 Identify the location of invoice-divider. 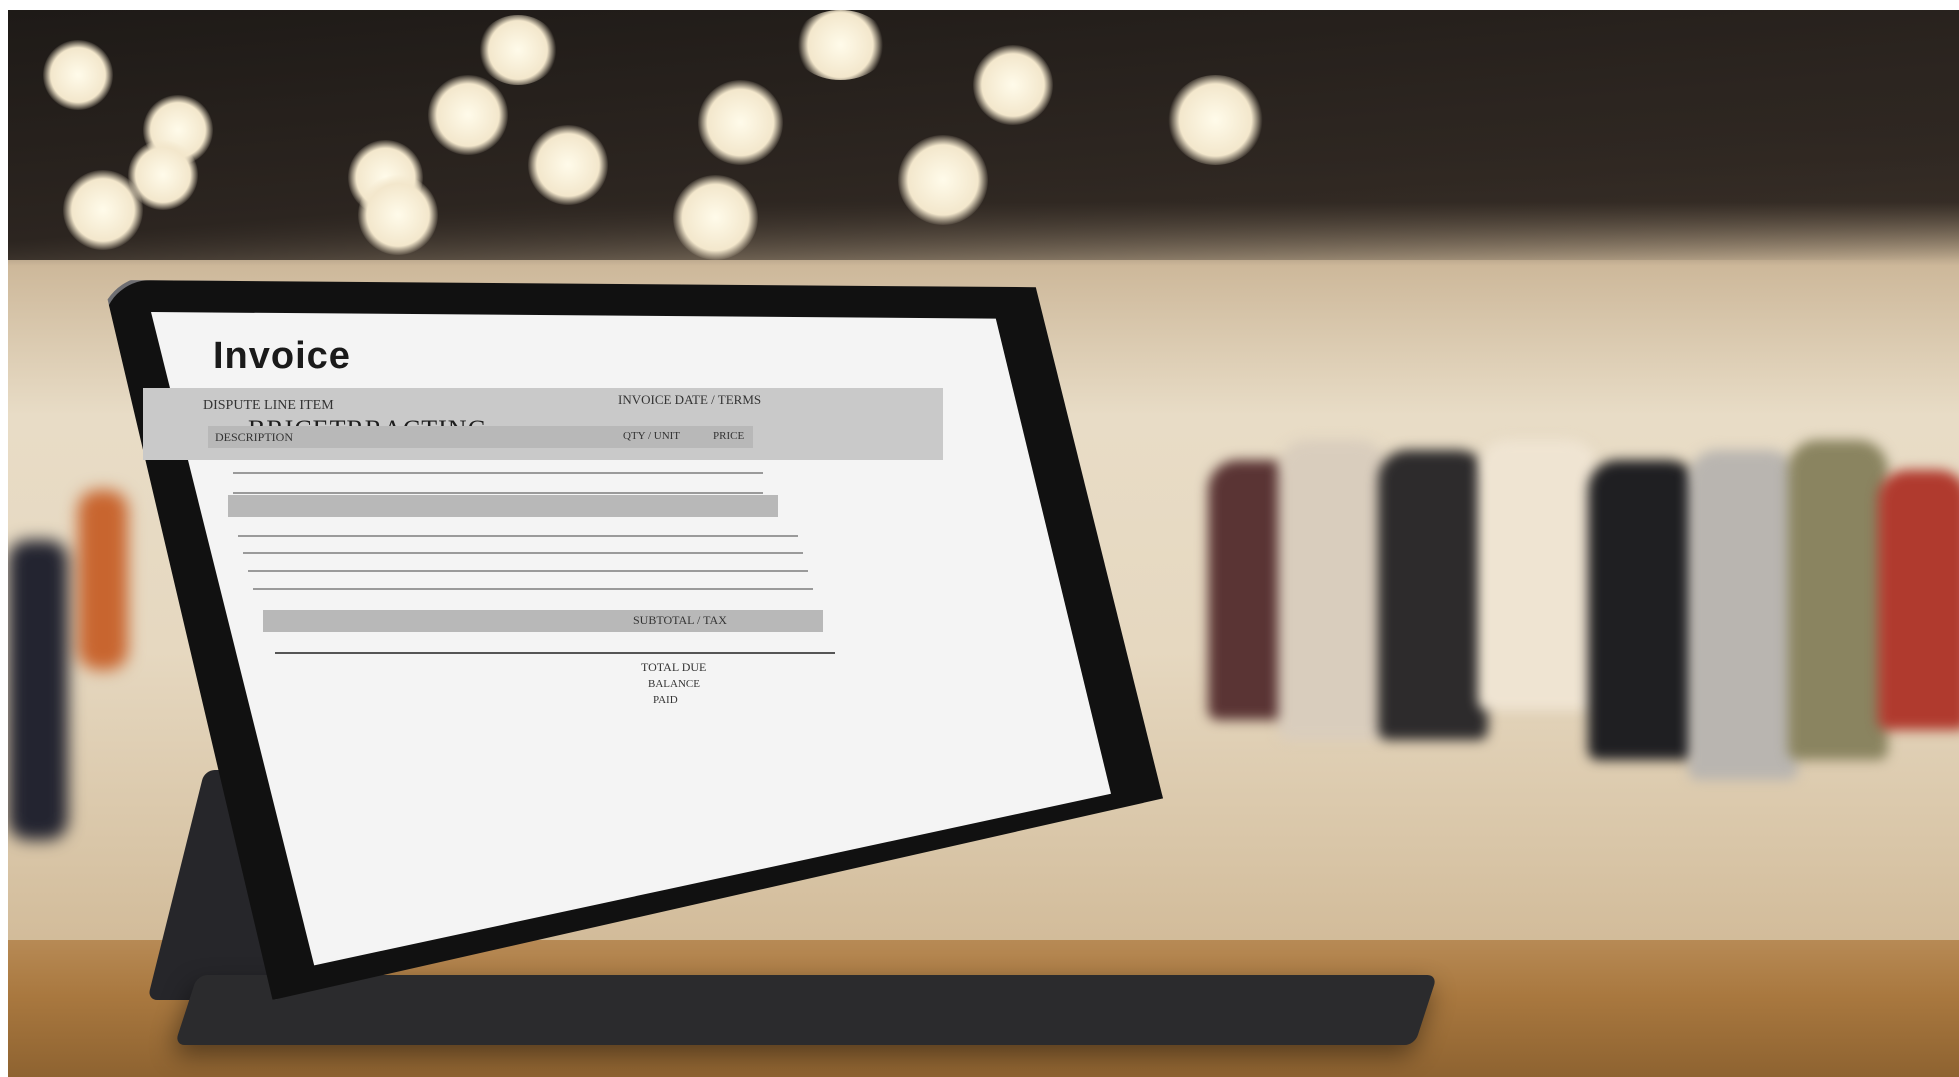
(555, 653).